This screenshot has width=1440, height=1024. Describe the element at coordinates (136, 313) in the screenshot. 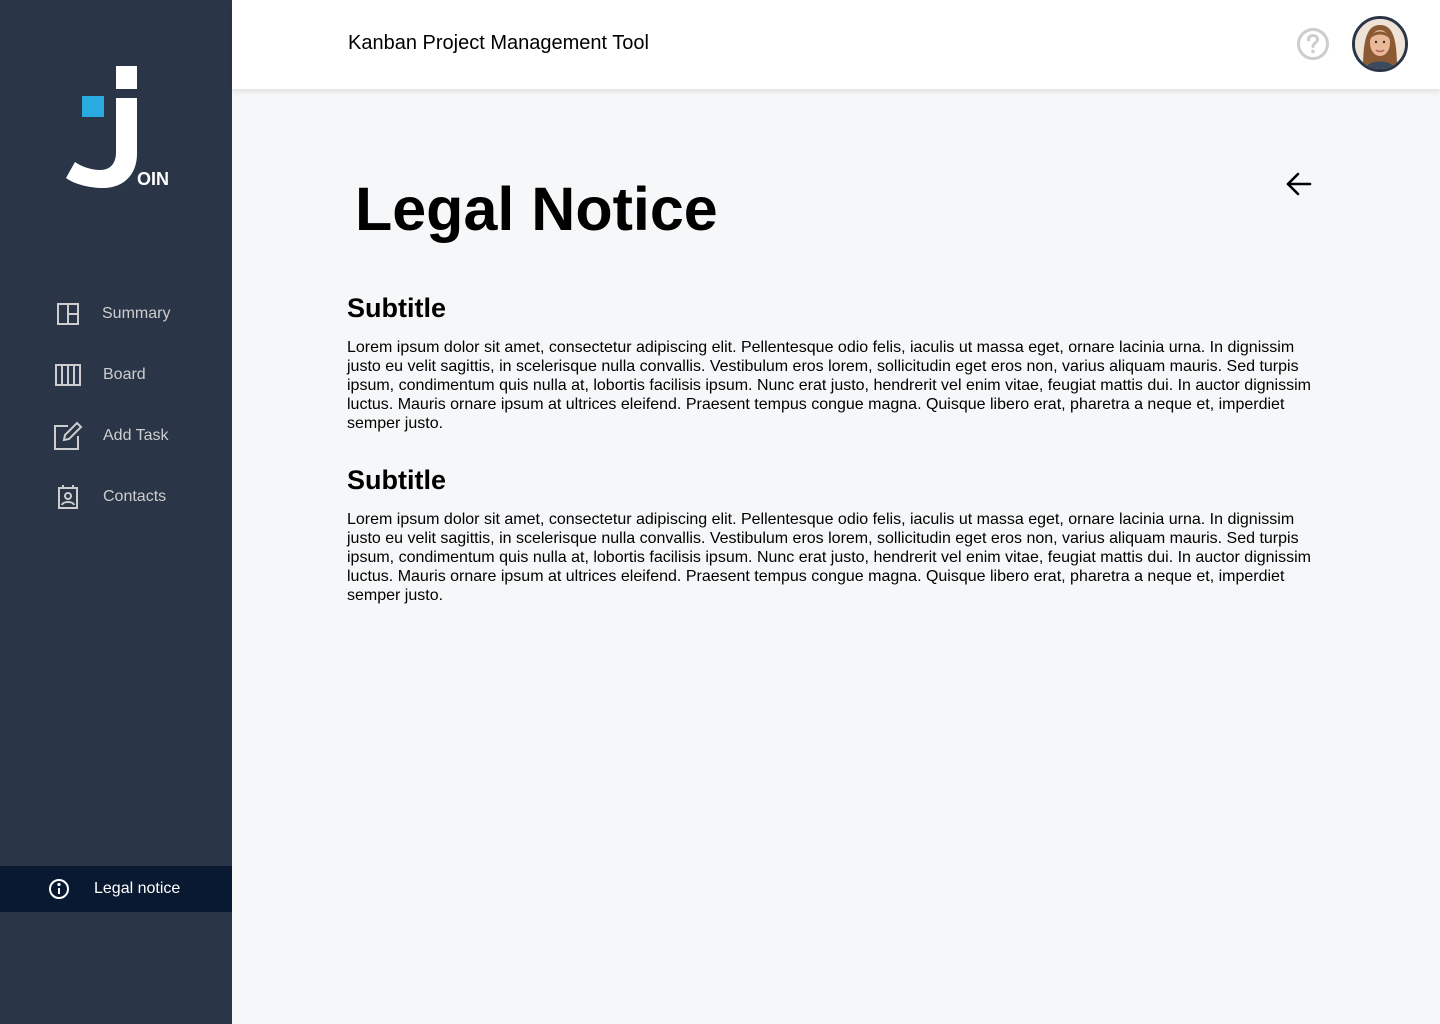

I see `sidebar-item-label: Summary` at that location.